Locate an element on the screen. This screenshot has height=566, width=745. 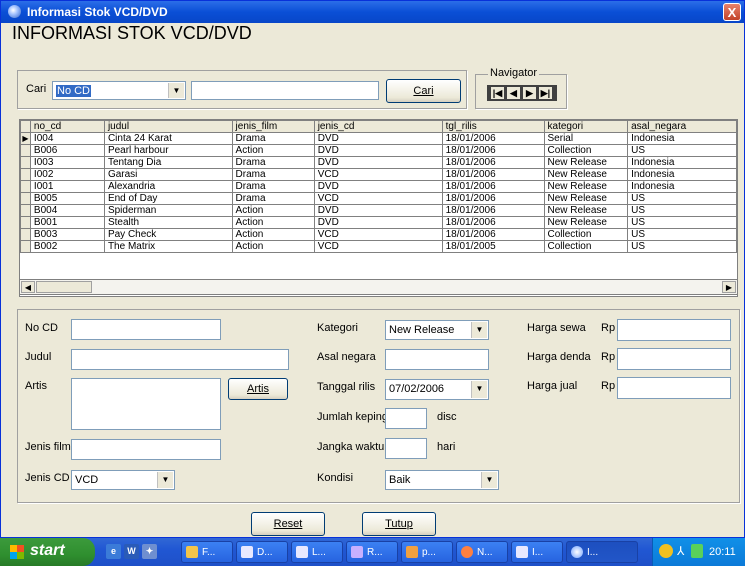
tutup-button: Tutup is located at coordinates (399, 524).